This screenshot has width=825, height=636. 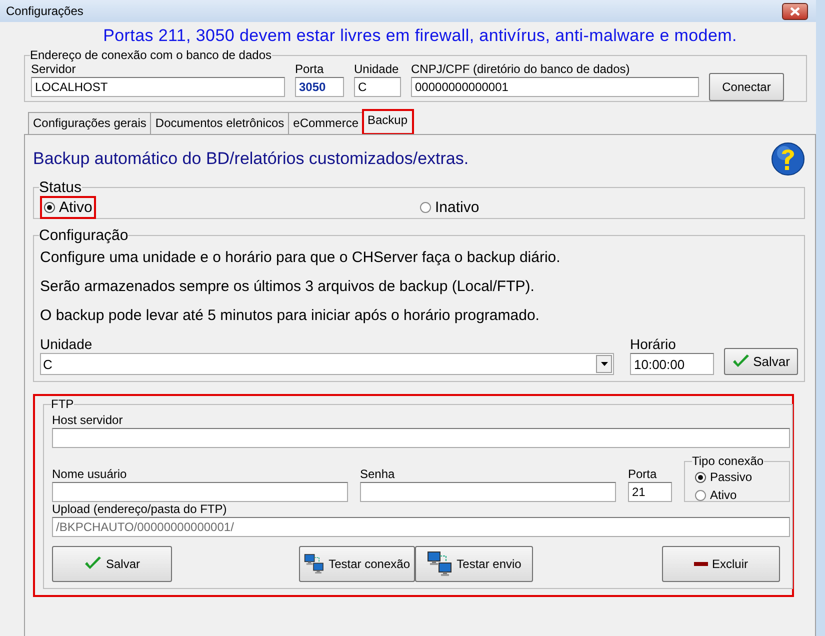 What do you see at coordinates (746, 87) in the screenshot?
I see `connect-button: Conectar` at bounding box center [746, 87].